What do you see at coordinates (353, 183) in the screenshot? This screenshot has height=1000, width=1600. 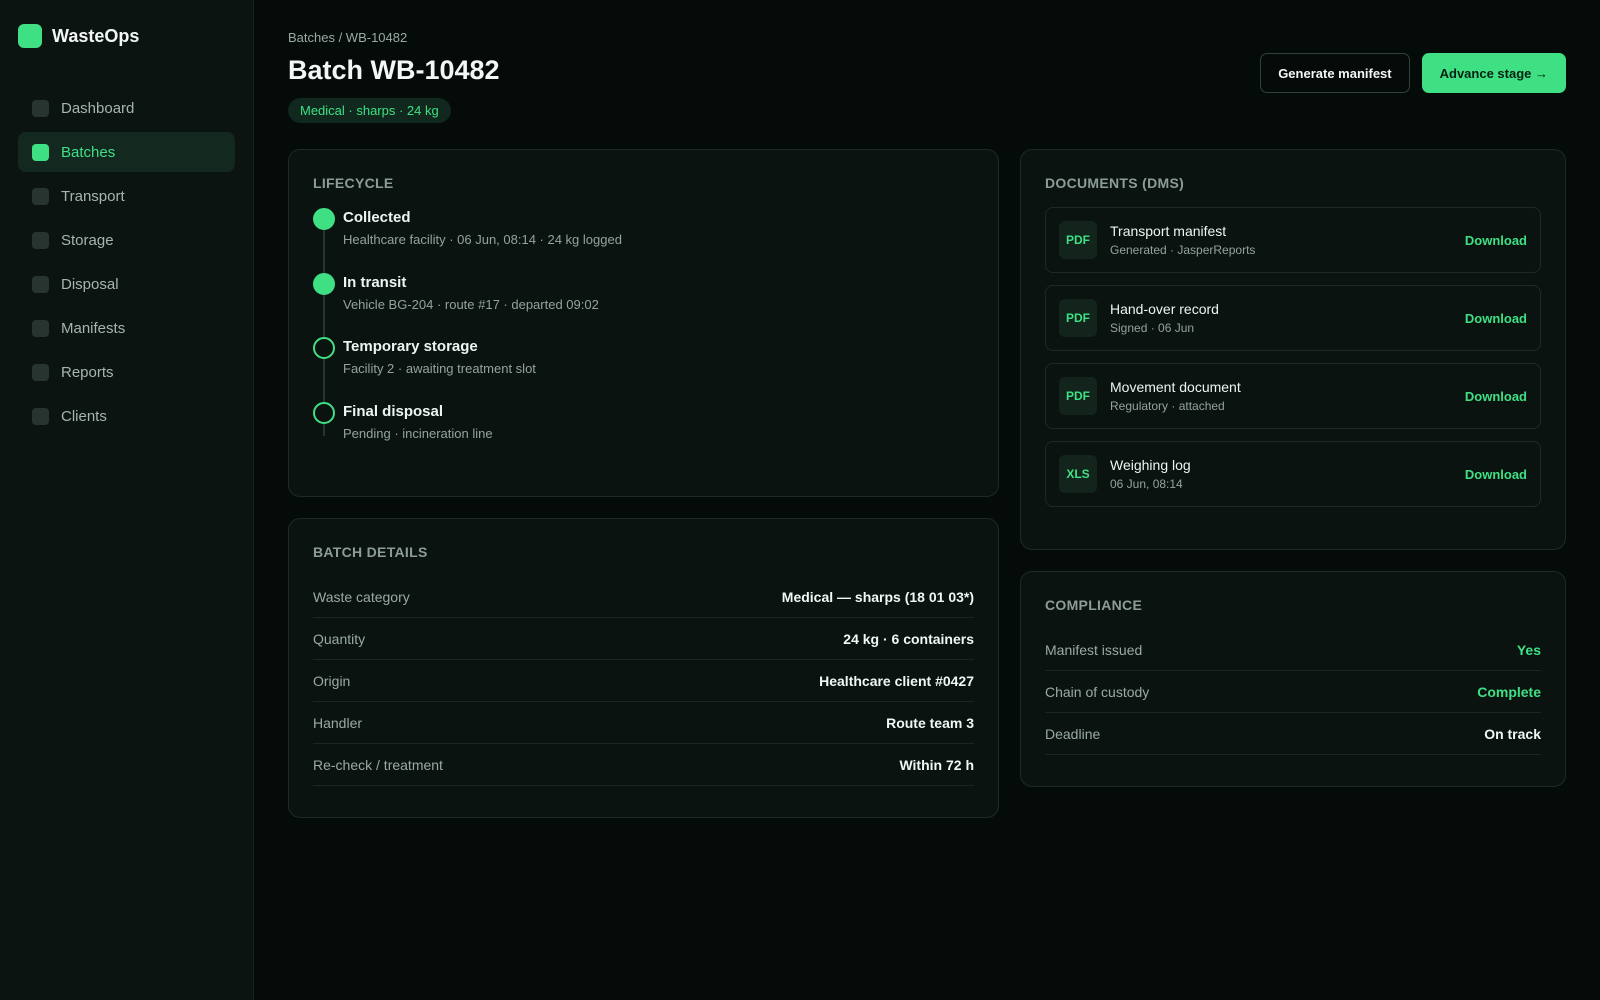 I see `lifecycle-title: LIFECYCLE` at bounding box center [353, 183].